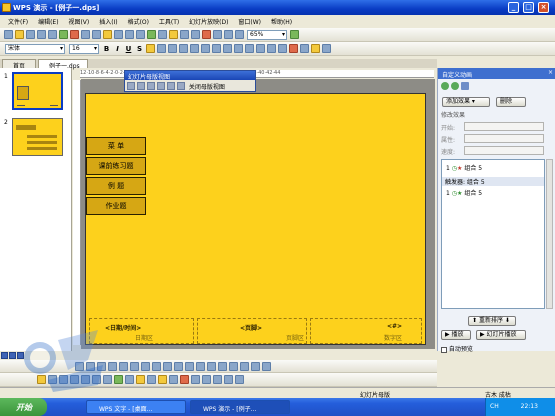  What do you see at coordinates (78, 20) in the screenshot?
I see `menu-view: 视图(V)` at bounding box center [78, 20].